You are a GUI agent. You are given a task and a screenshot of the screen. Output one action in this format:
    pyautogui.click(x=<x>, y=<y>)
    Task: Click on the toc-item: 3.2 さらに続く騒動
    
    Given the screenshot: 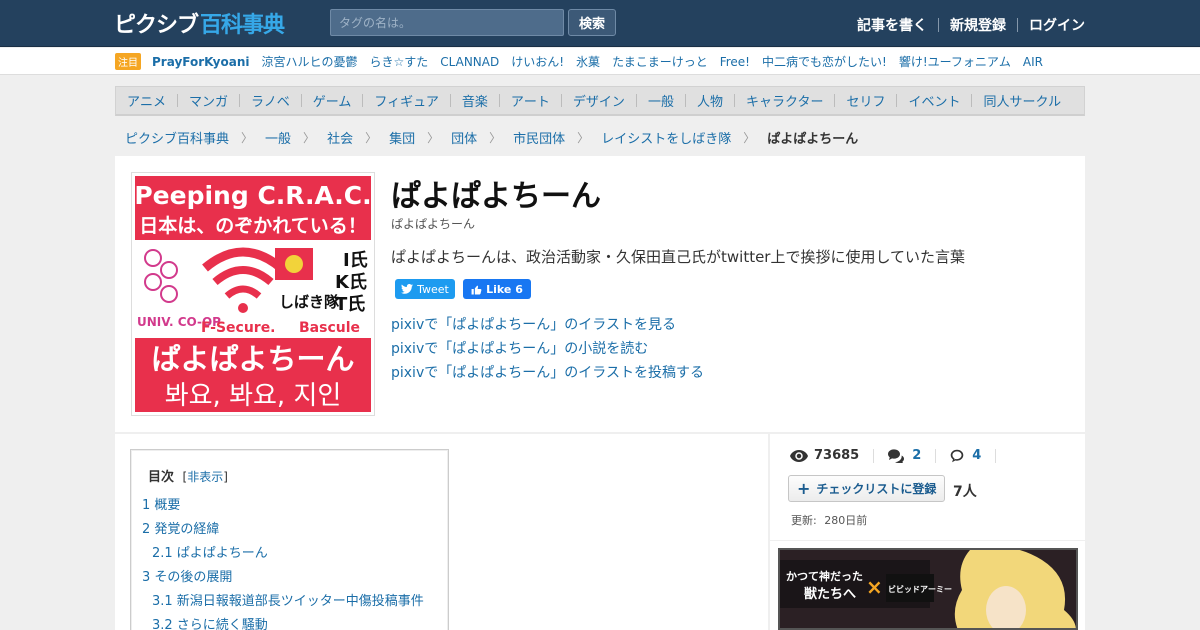 What is the action you would take?
    pyautogui.click(x=210, y=622)
    